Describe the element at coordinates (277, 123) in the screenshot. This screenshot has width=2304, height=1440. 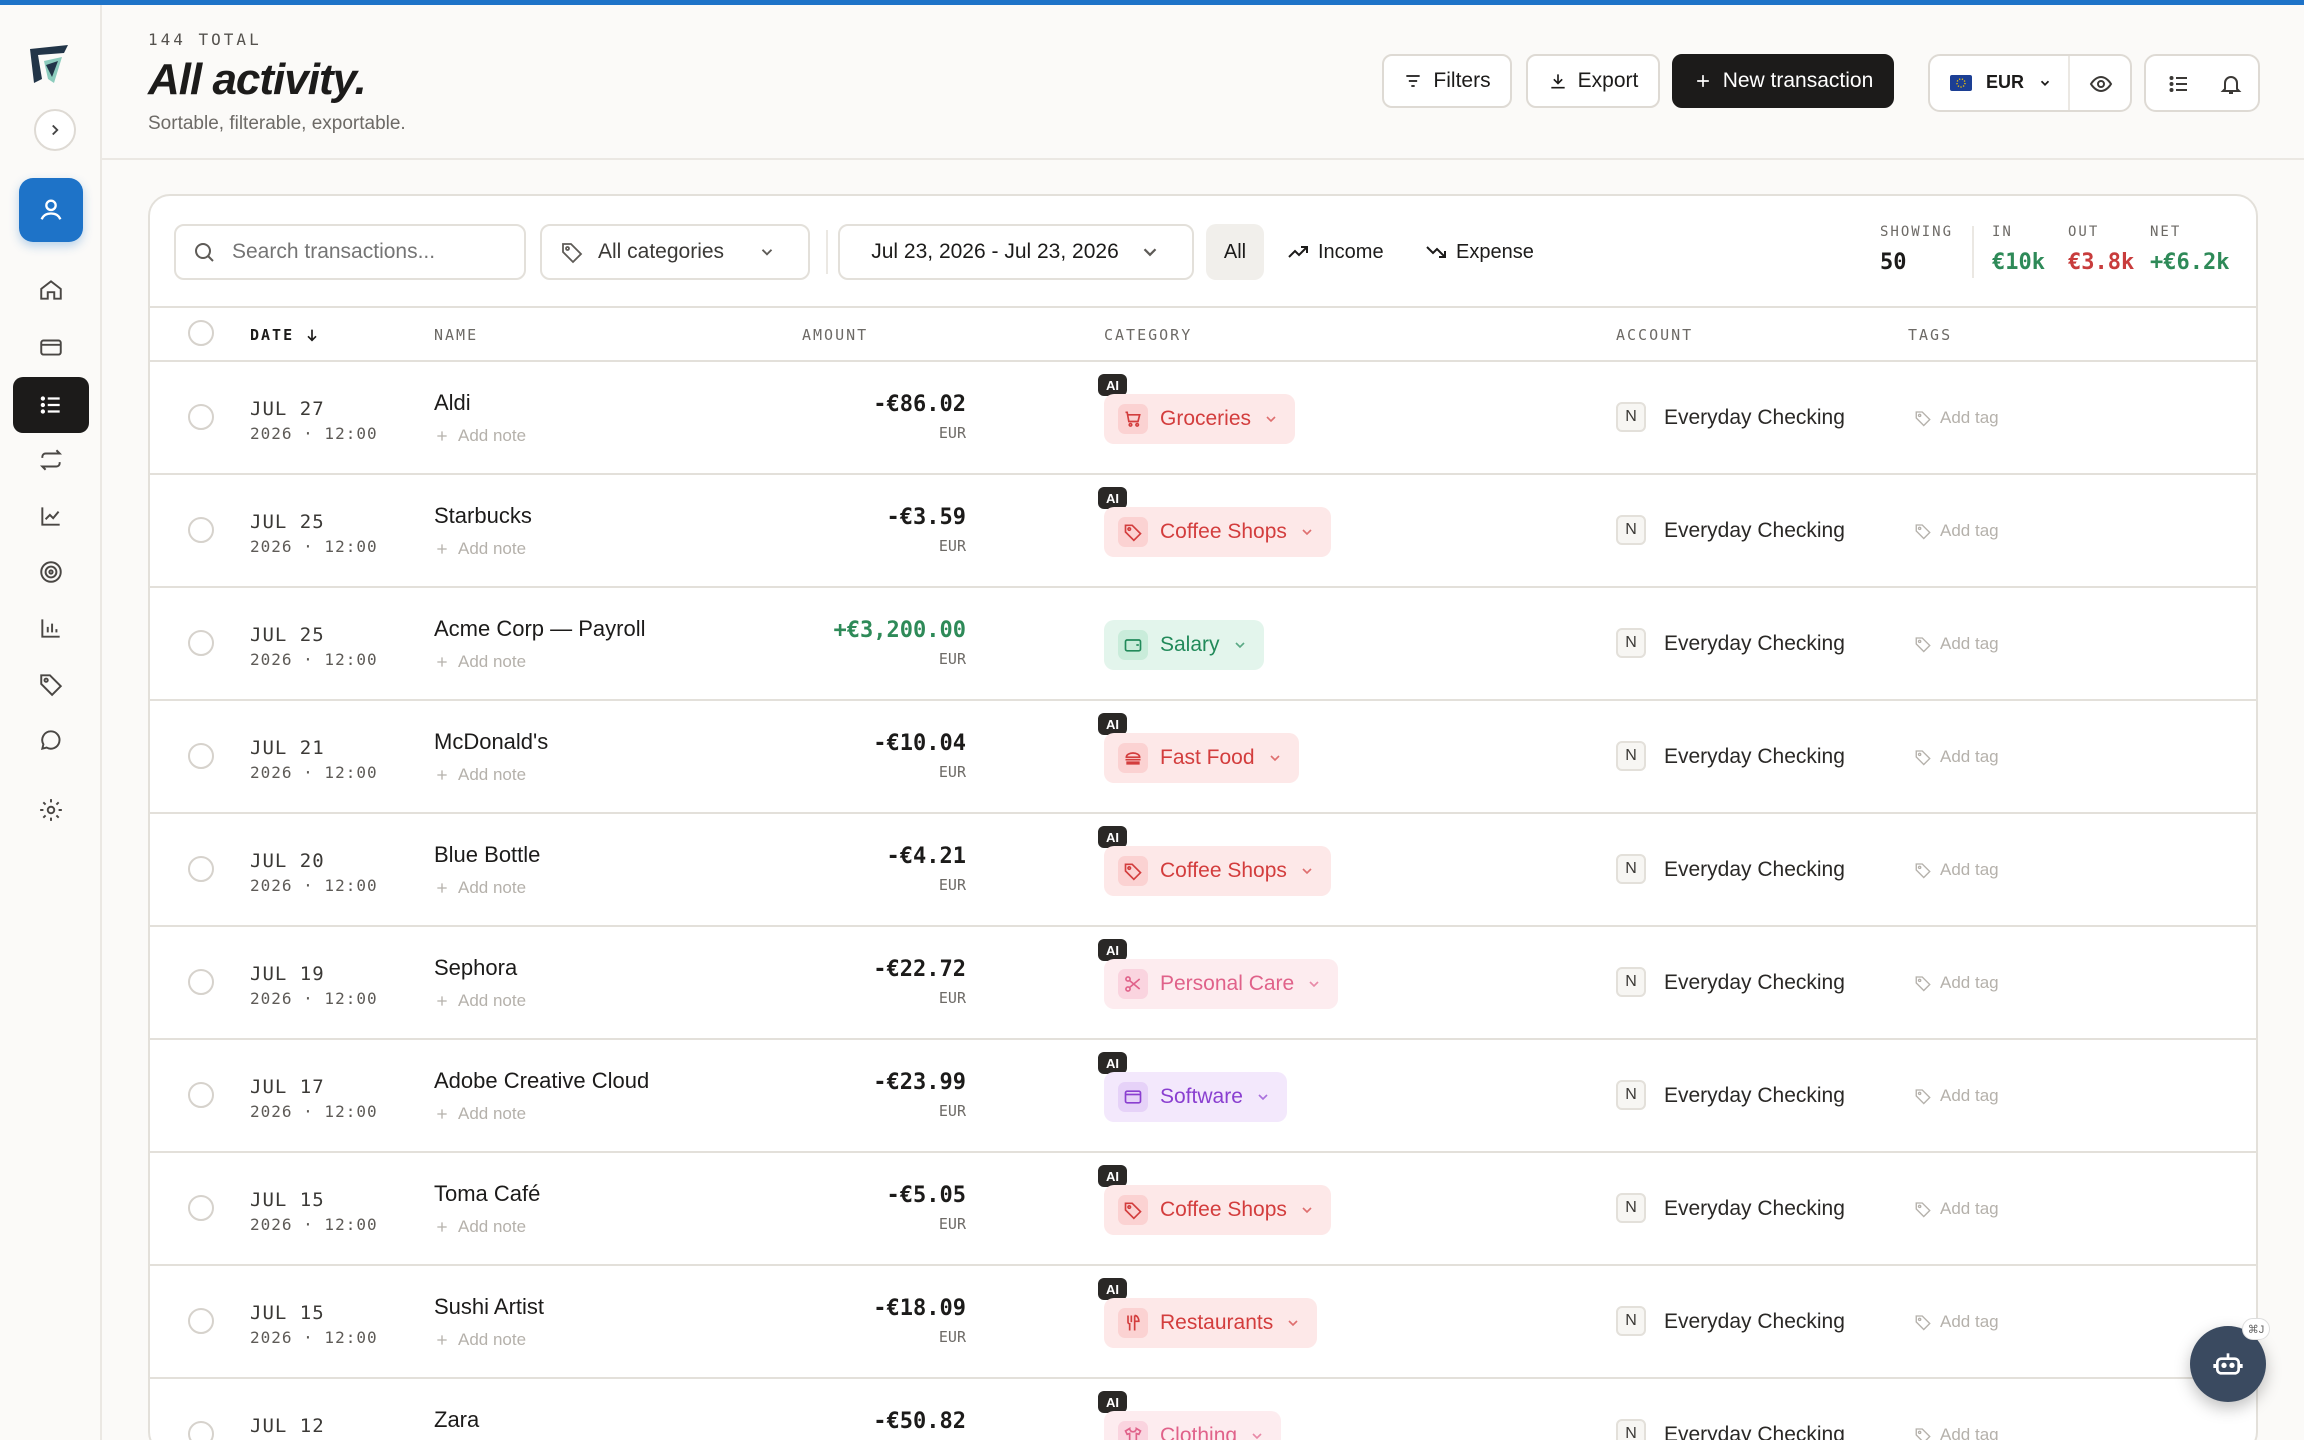
I see `page-subtitle: Sortable, filterable, exportable.` at that location.